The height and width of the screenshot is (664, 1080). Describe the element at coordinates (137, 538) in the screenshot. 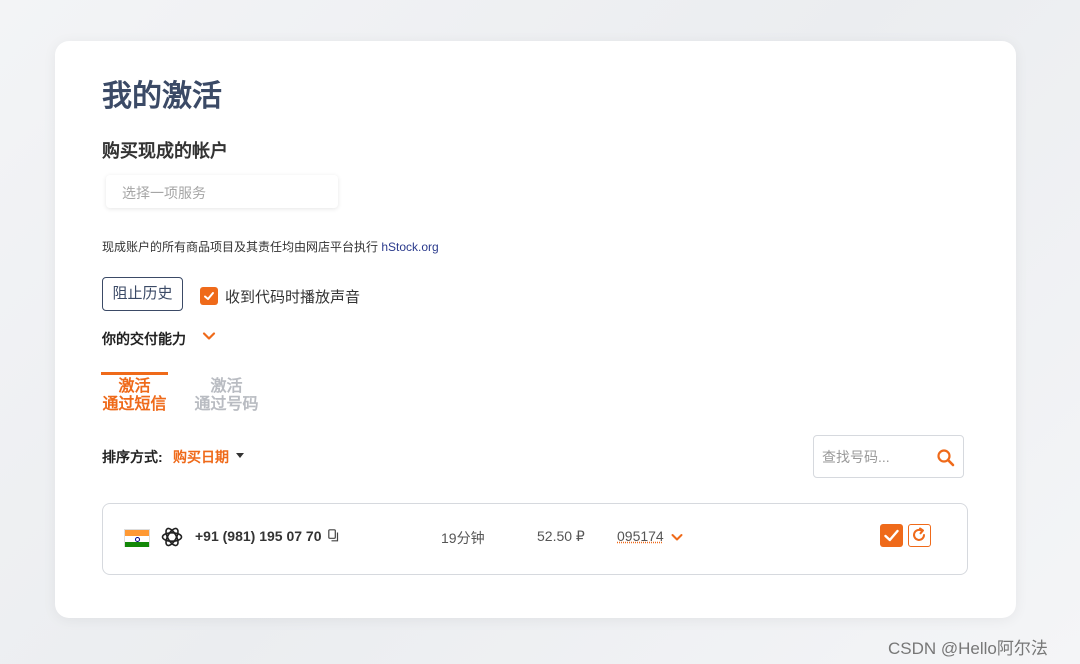

I see `india-flag-icon` at that location.